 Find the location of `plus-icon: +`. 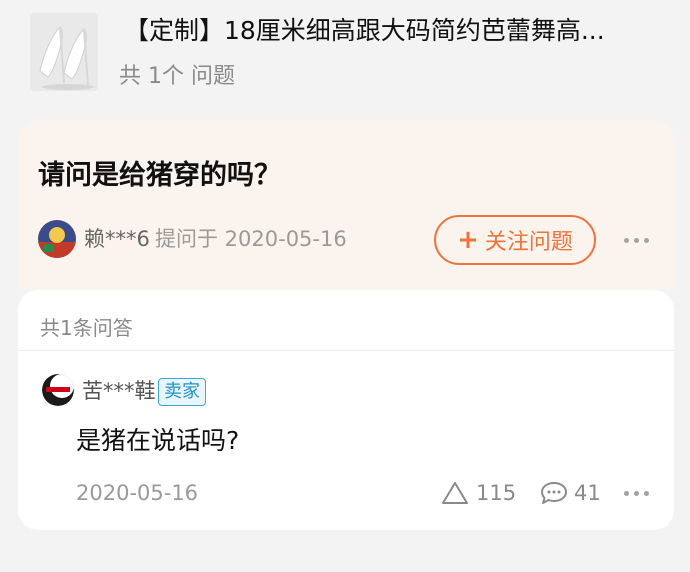

plus-icon: + is located at coordinates (468, 240).